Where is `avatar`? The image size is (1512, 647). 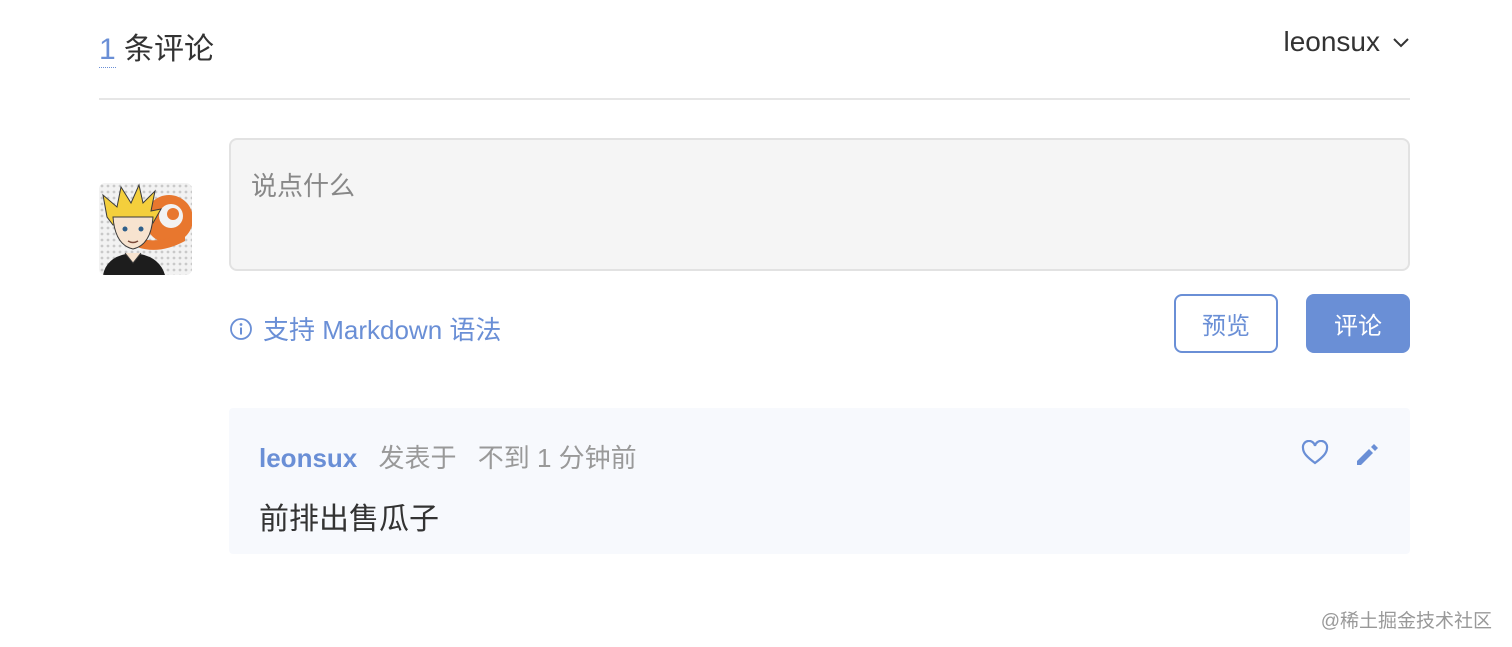 avatar is located at coordinates (145, 229).